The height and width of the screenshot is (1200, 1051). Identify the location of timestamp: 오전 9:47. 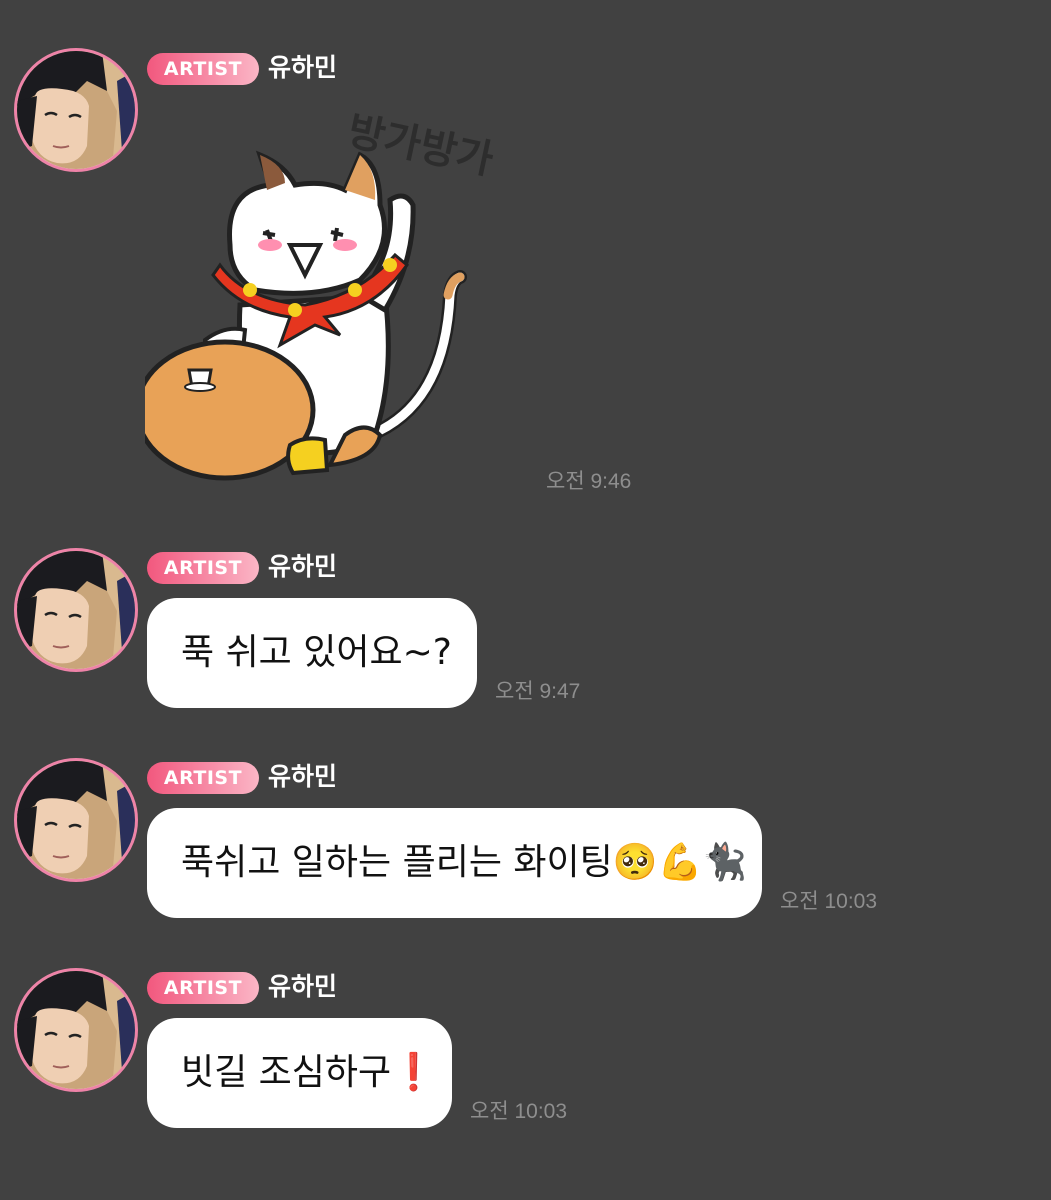
(538, 691).